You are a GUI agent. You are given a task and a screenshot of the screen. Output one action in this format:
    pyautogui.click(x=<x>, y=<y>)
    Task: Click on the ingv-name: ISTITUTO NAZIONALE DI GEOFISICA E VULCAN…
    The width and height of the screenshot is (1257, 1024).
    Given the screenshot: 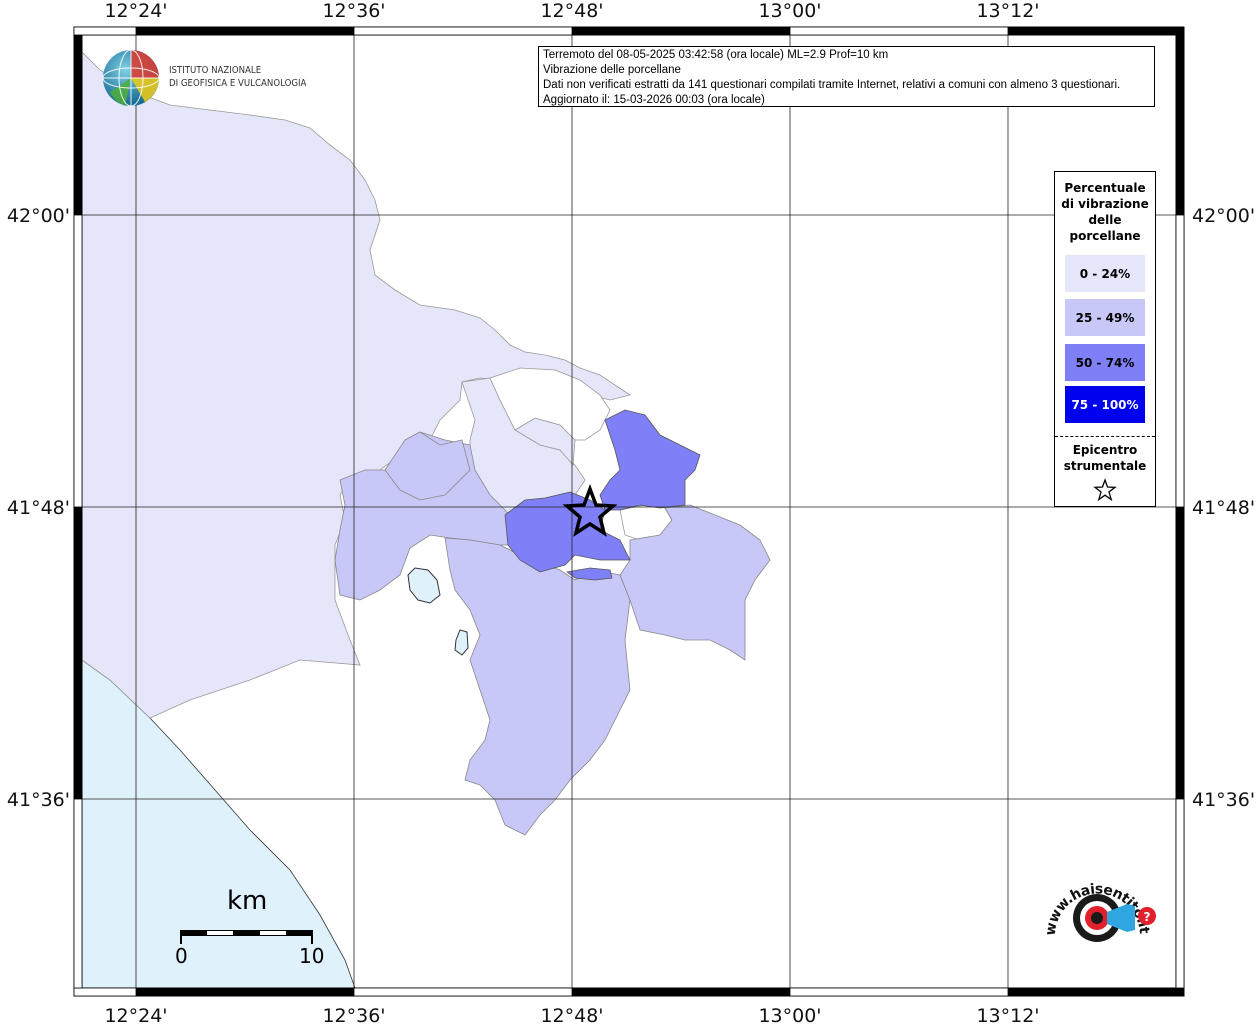 What is the action you would take?
    pyautogui.click(x=237, y=77)
    